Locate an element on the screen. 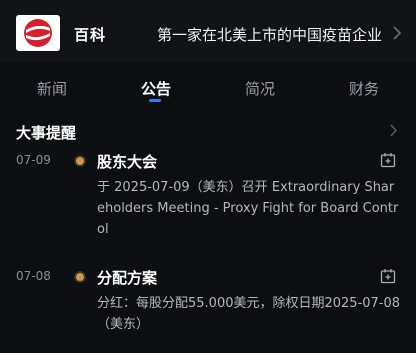 This screenshot has height=353, width=416. tab-news: 新闻 is located at coordinates (52, 88).